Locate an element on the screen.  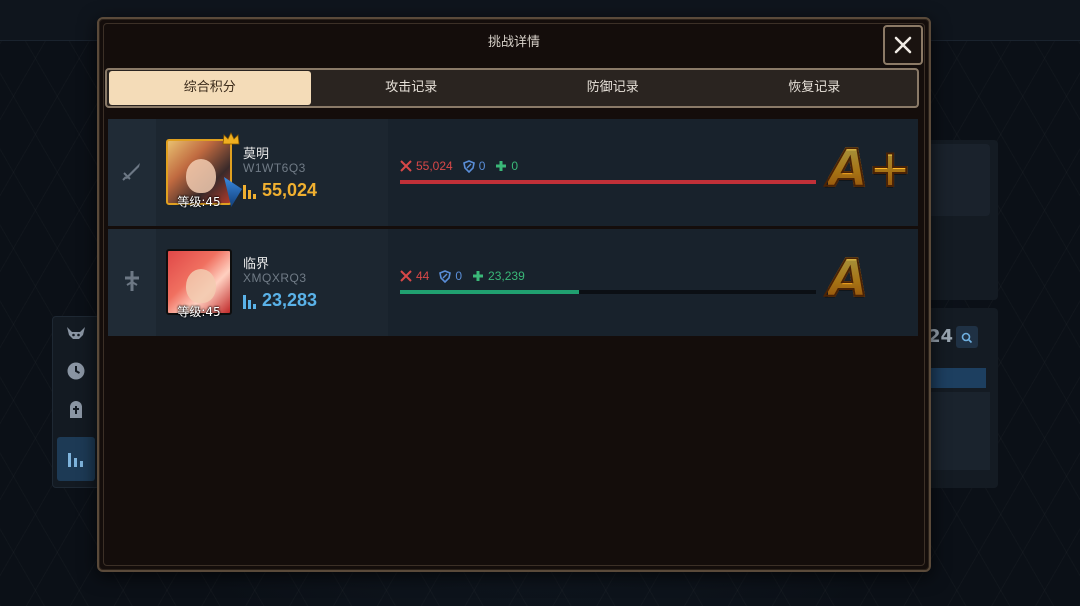
background-right-highlight is located at coordinates (957, 378).